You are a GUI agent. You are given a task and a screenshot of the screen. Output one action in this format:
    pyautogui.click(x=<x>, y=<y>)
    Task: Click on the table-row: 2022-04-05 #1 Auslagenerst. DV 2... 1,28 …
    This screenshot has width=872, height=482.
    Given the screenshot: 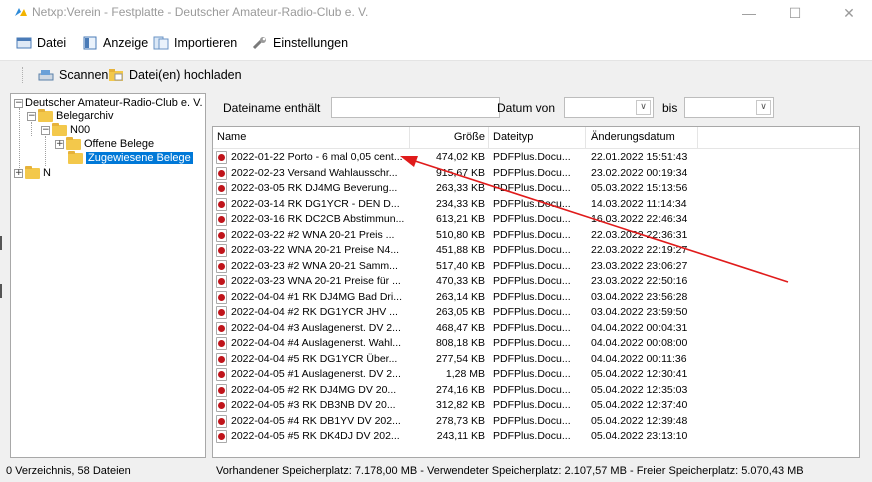 What is the action you would take?
    pyautogui.click(x=536, y=375)
    